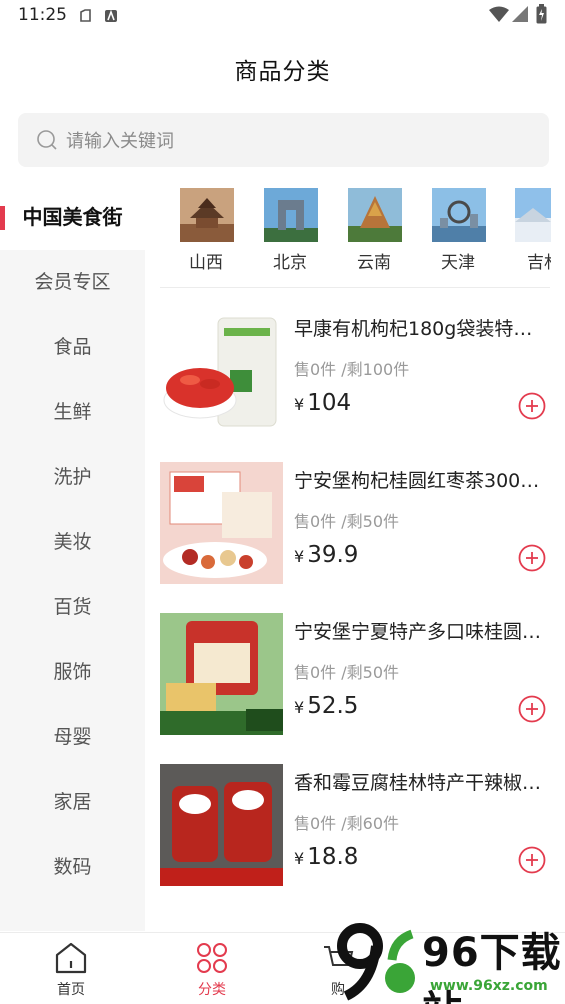  What do you see at coordinates (541, 16) in the screenshot?
I see `battery-icon` at bounding box center [541, 16].